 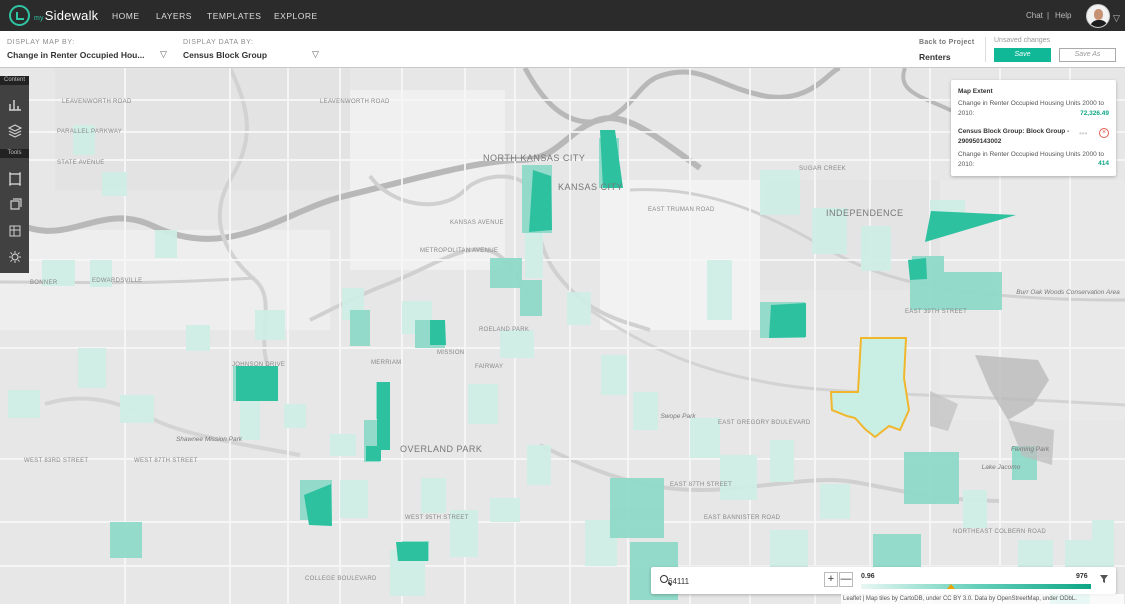 What do you see at coordinates (1103, 163) in the screenshot?
I see `block-group-value: 414` at bounding box center [1103, 163].